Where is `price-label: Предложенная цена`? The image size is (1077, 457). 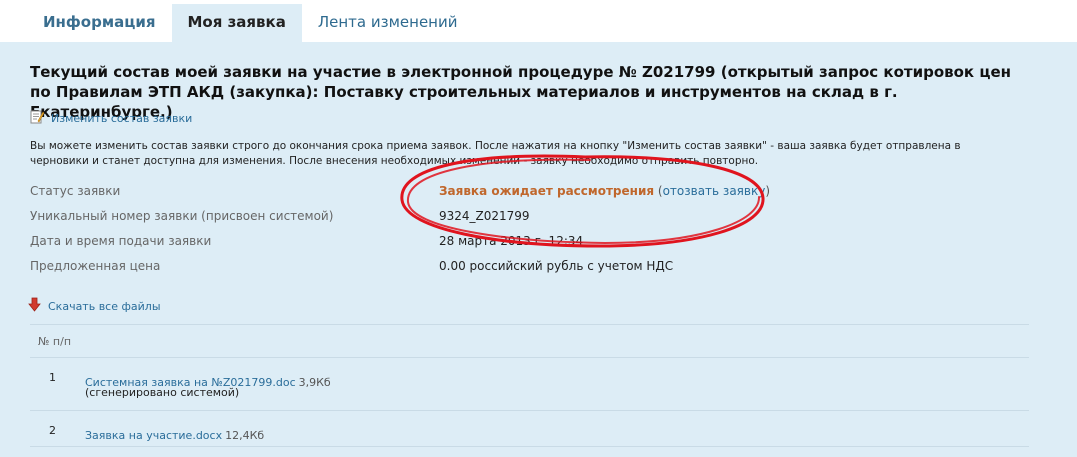 price-label: Предложенная цена is located at coordinates (95, 266).